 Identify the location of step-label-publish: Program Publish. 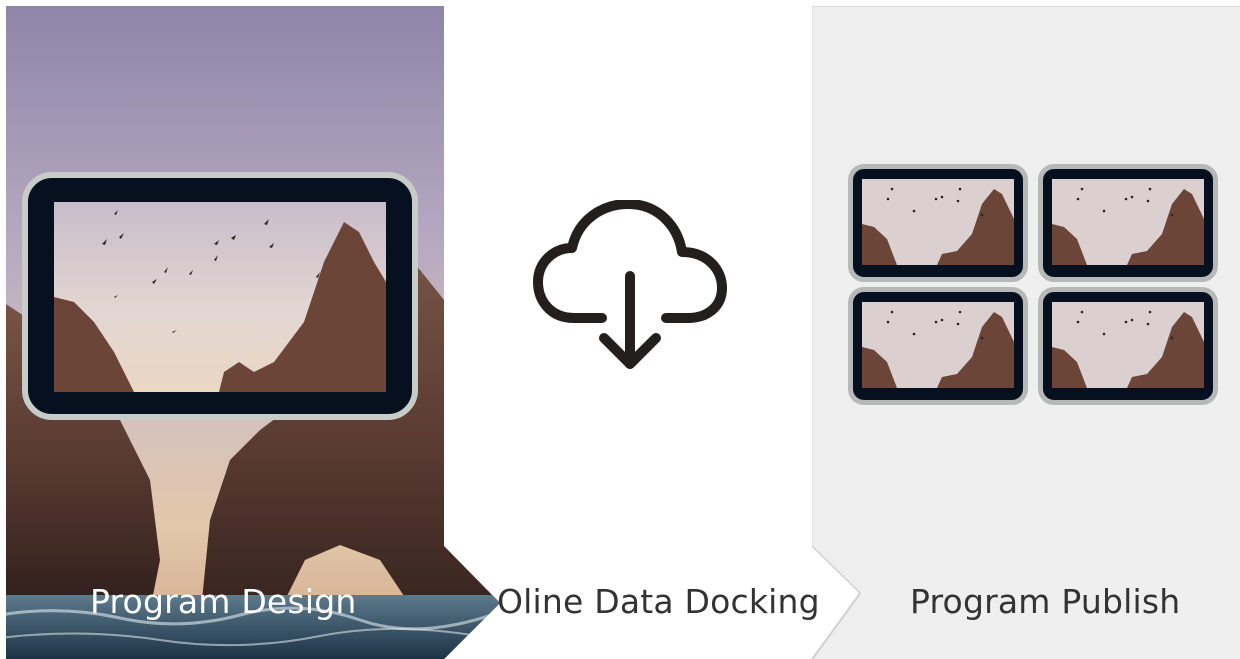
(1045, 601).